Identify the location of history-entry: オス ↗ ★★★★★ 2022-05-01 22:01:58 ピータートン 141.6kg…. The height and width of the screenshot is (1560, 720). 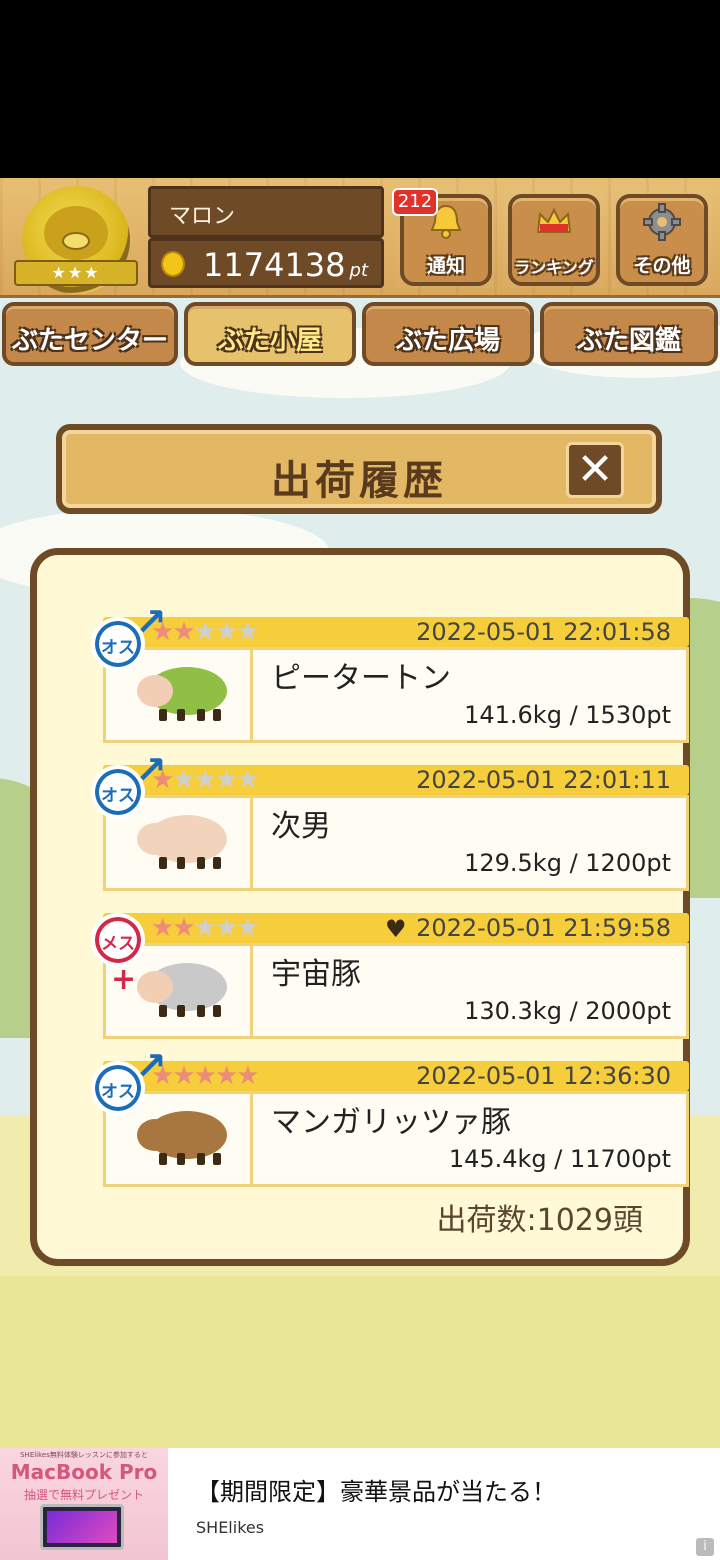
(381, 673).